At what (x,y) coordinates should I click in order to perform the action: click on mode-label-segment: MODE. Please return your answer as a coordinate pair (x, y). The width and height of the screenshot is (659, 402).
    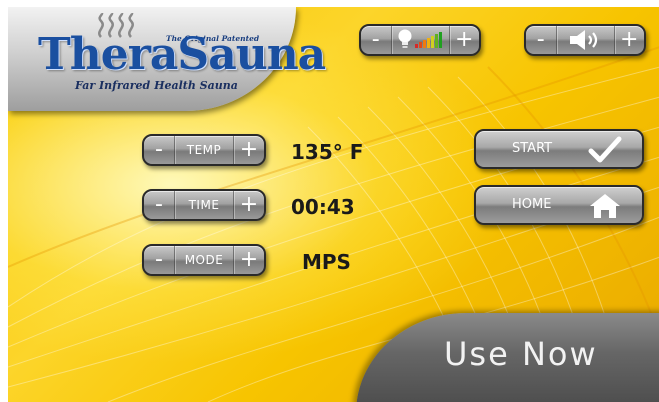
    Looking at the image, I should click on (204, 260).